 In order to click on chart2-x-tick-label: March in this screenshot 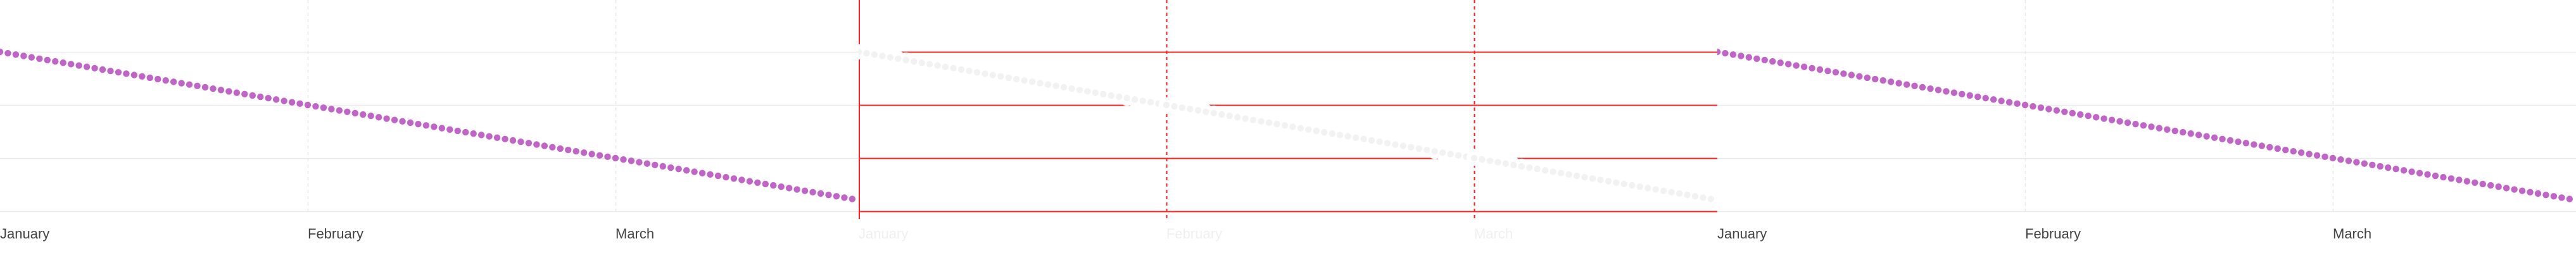, I will do `click(2352, 234)`.